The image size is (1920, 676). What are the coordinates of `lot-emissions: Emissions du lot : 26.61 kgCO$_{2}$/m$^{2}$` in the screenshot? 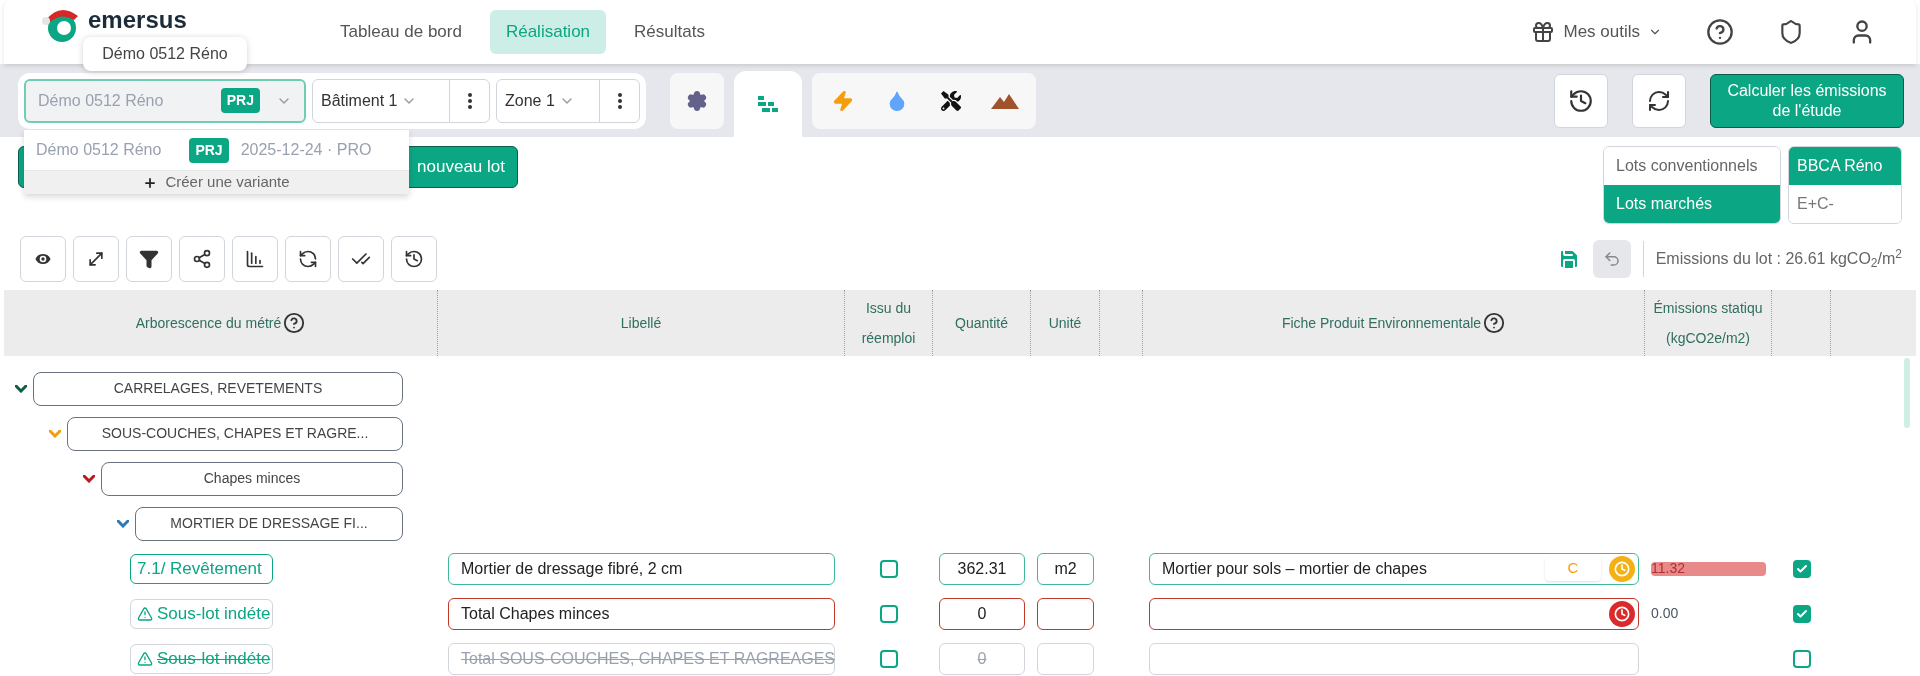 It's located at (1778, 259).